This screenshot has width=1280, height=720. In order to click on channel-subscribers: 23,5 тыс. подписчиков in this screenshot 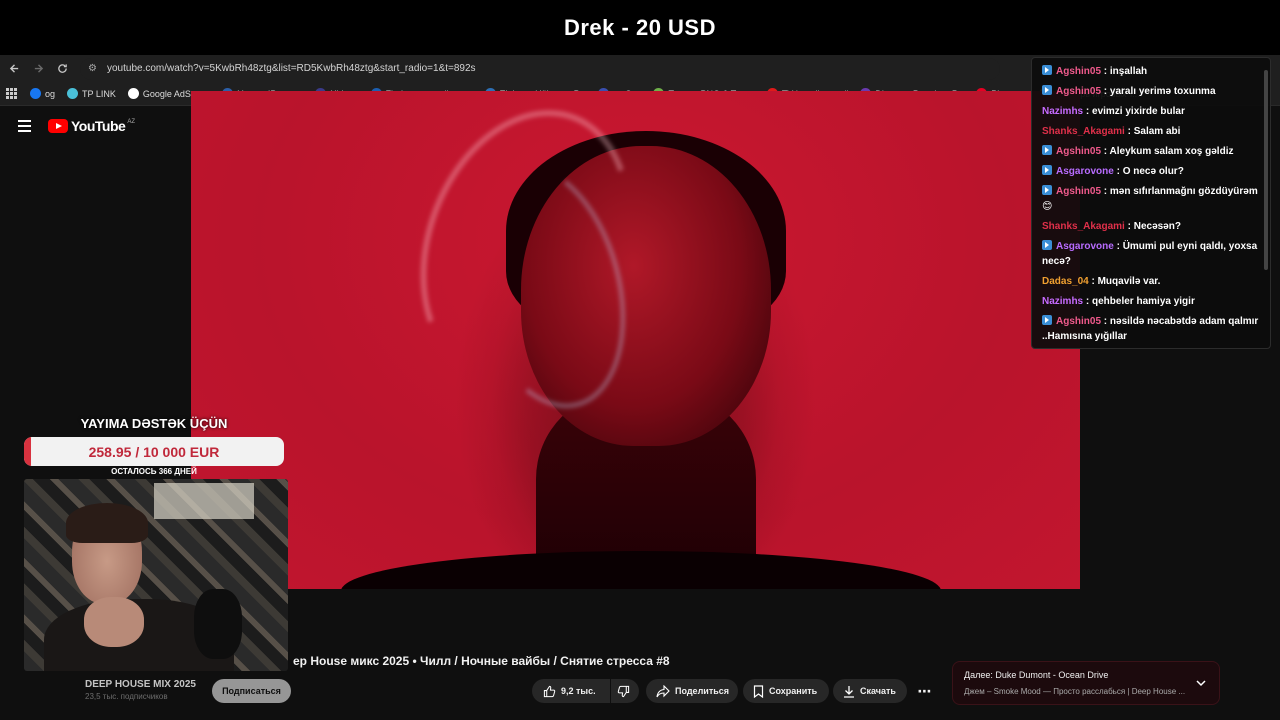, I will do `click(126, 696)`.